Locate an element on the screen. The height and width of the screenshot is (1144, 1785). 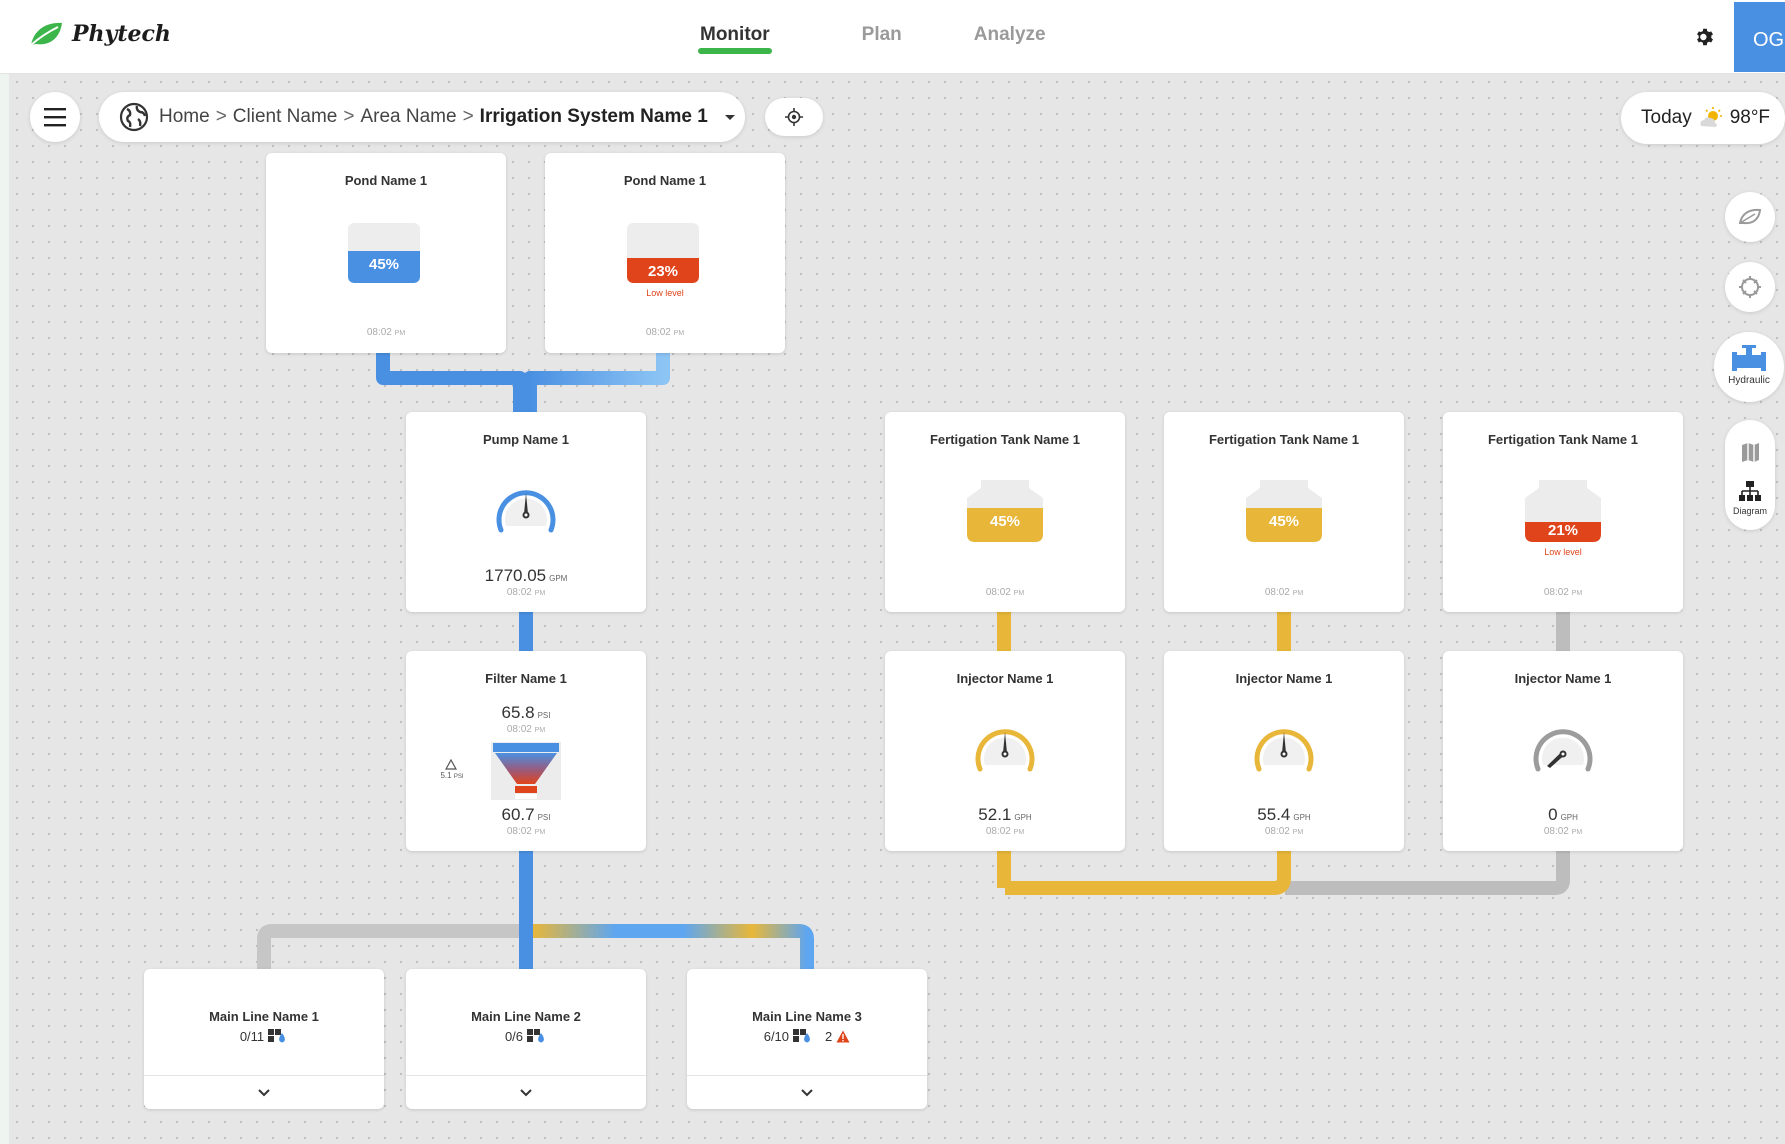
breadcrumb-area: Area Name is located at coordinates (408, 117).